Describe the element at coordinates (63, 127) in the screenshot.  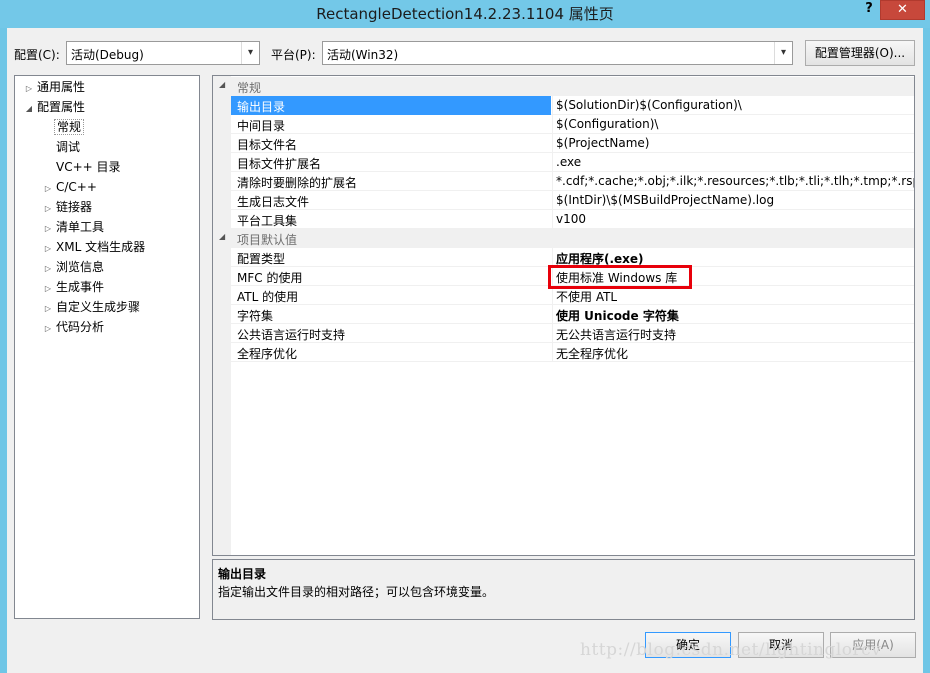
I see `tree-item-general: 常规` at that location.